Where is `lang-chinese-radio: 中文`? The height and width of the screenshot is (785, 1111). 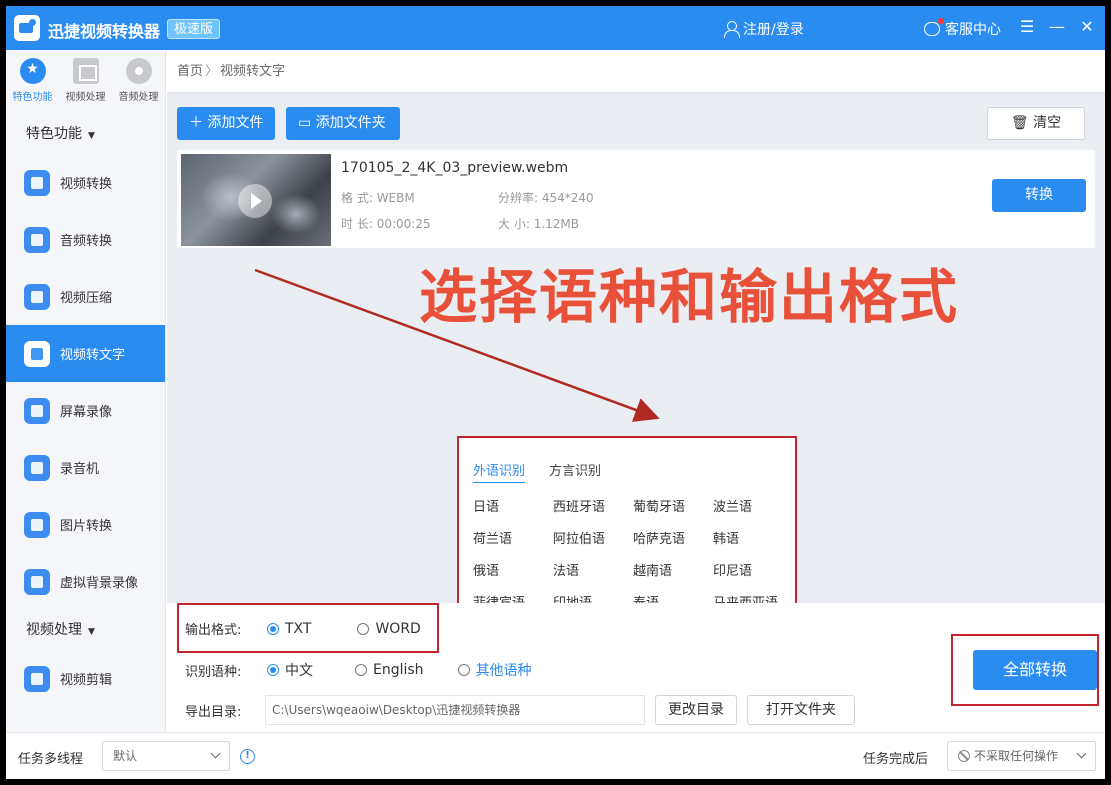
lang-chinese-radio: 中文 is located at coordinates (290, 670).